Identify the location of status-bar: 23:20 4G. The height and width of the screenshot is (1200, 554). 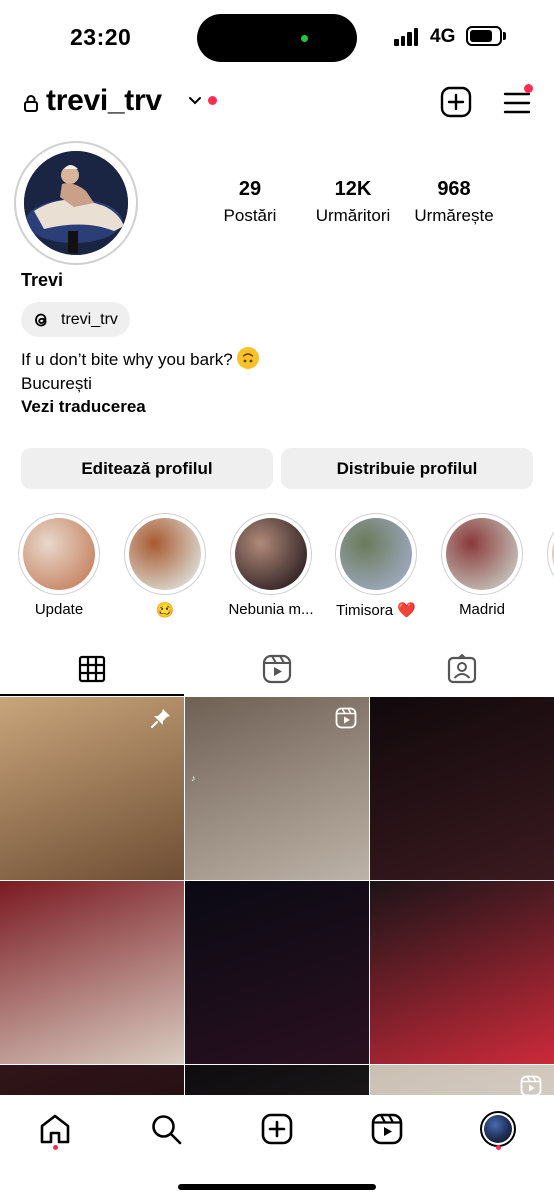
(277, 38).